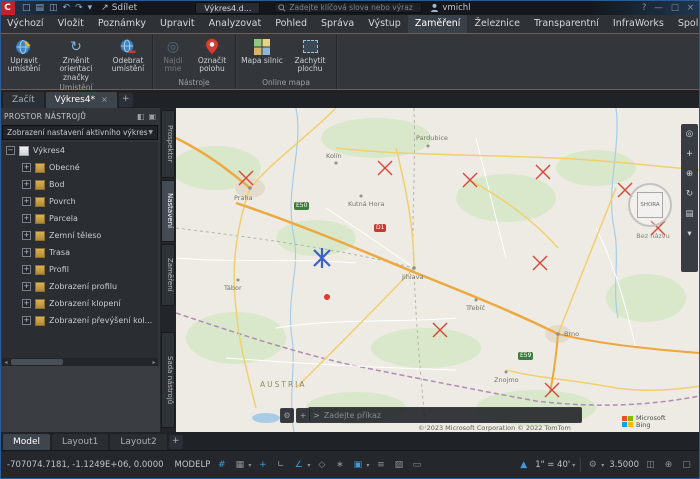 This screenshot has width=700, height=479. Describe the element at coordinates (24, 55) in the screenshot. I see `edit-location-button: Upravit umístění` at that location.